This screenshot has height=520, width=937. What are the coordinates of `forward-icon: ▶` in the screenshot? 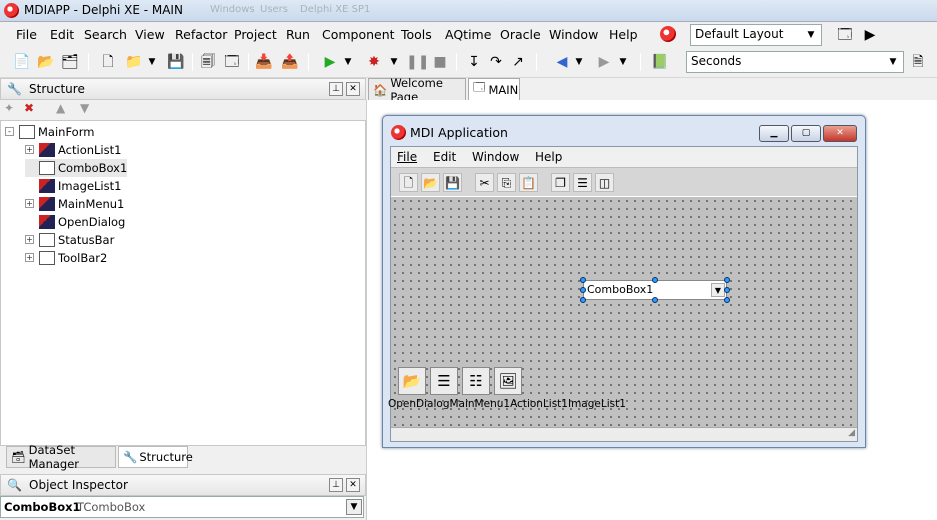 It's located at (604, 62).